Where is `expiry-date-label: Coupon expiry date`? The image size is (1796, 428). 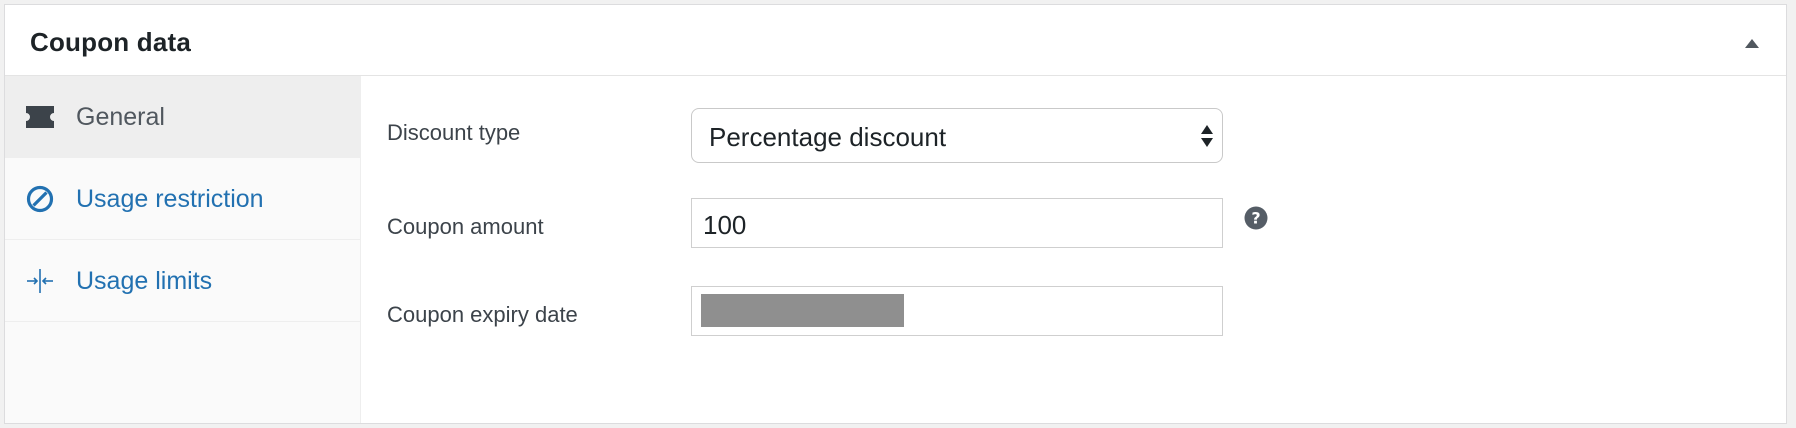 expiry-date-label: Coupon expiry date is located at coordinates (482, 314).